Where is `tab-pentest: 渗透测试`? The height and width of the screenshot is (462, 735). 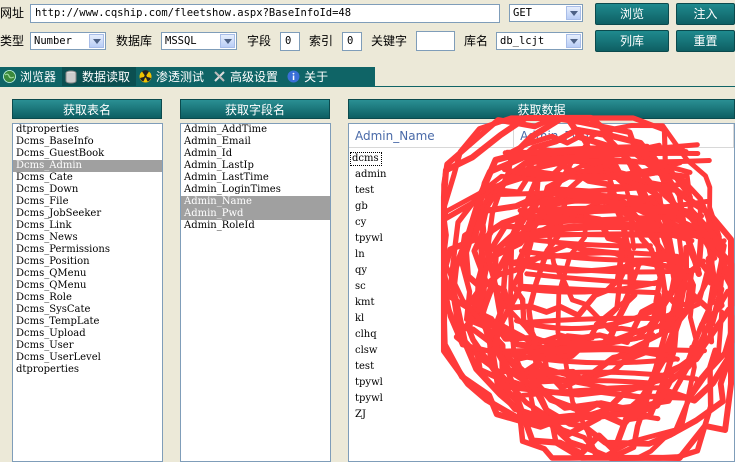 tab-pentest: 渗透测试 is located at coordinates (173, 76).